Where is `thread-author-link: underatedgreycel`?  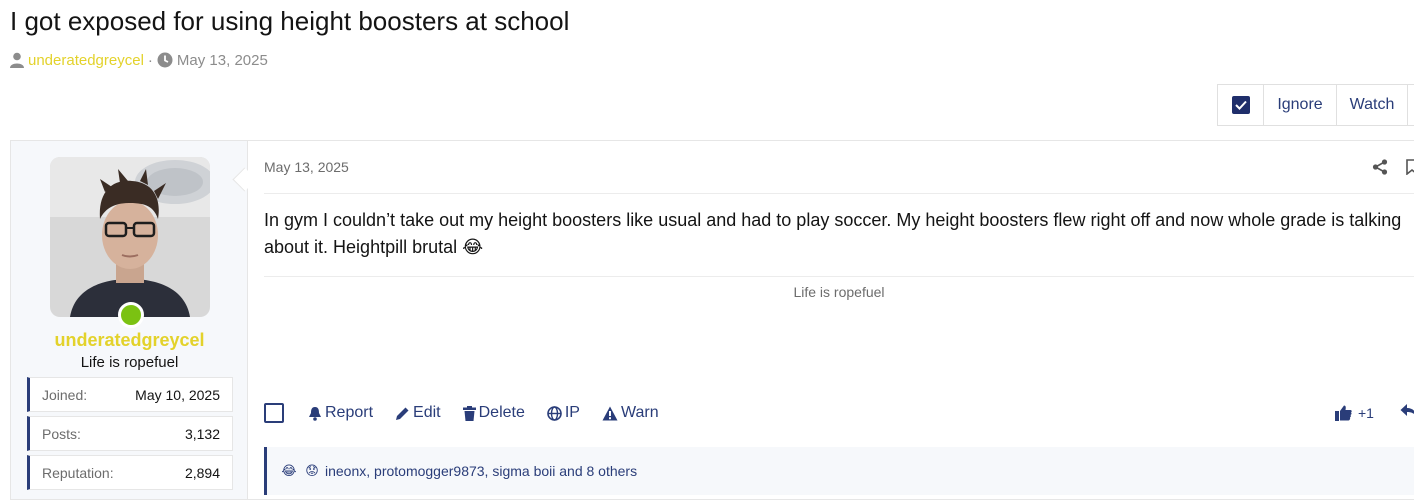
thread-author-link: underatedgreycel is located at coordinates (86, 60).